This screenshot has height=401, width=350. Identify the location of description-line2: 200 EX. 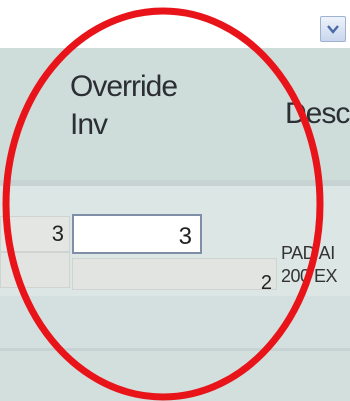
(309, 276).